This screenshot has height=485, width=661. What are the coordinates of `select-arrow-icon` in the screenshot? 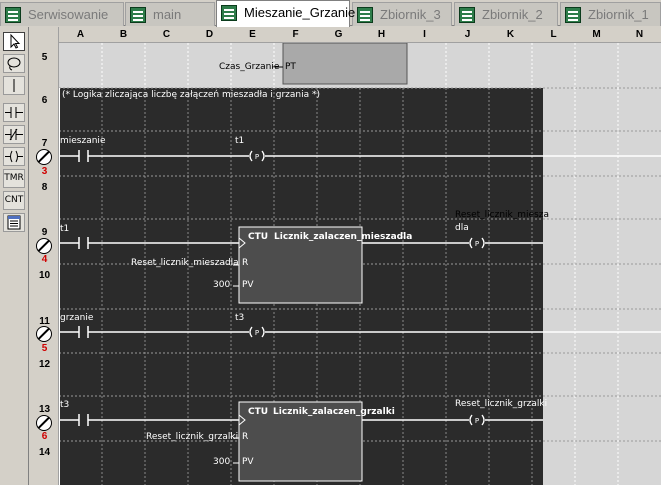 It's located at (14, 41).